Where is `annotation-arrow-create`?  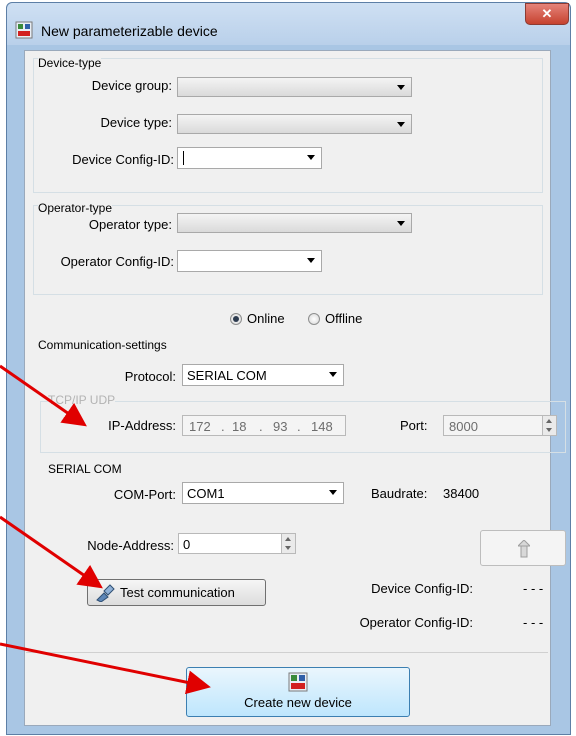 annotation-arrow-create is located at coordinates (105, 668).